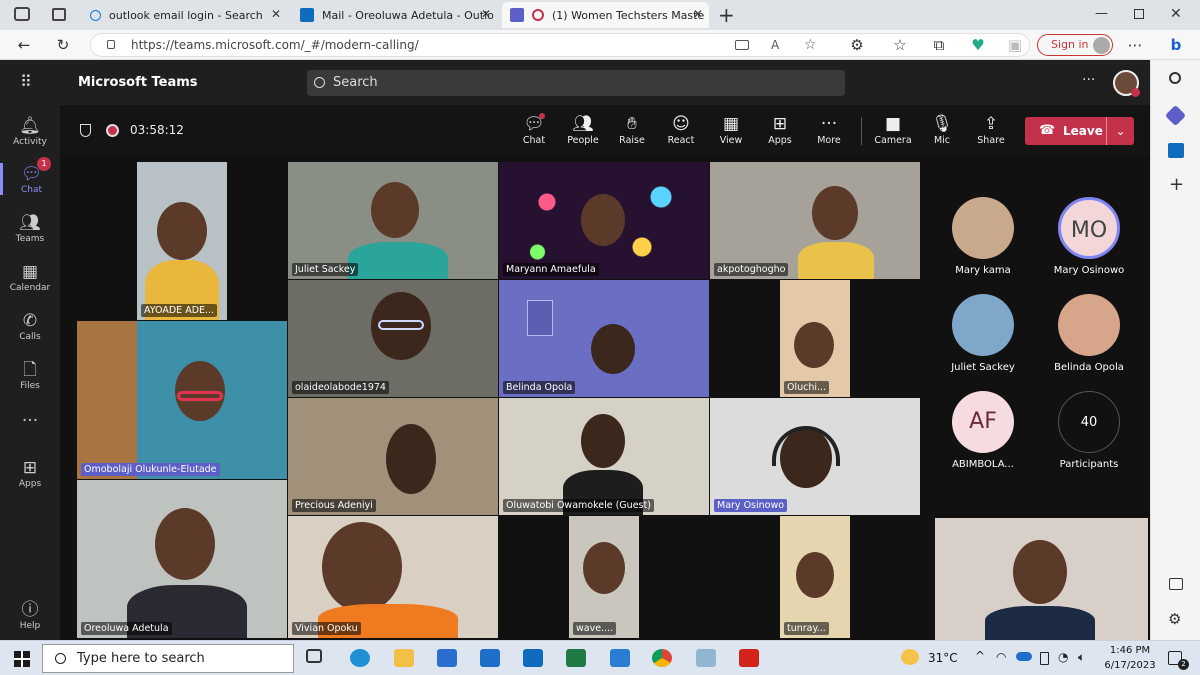 The image size is (1200, 675). Describe the element at coordinates (24, 45) in the screenshot. I see `back-icon: ←` at that location.